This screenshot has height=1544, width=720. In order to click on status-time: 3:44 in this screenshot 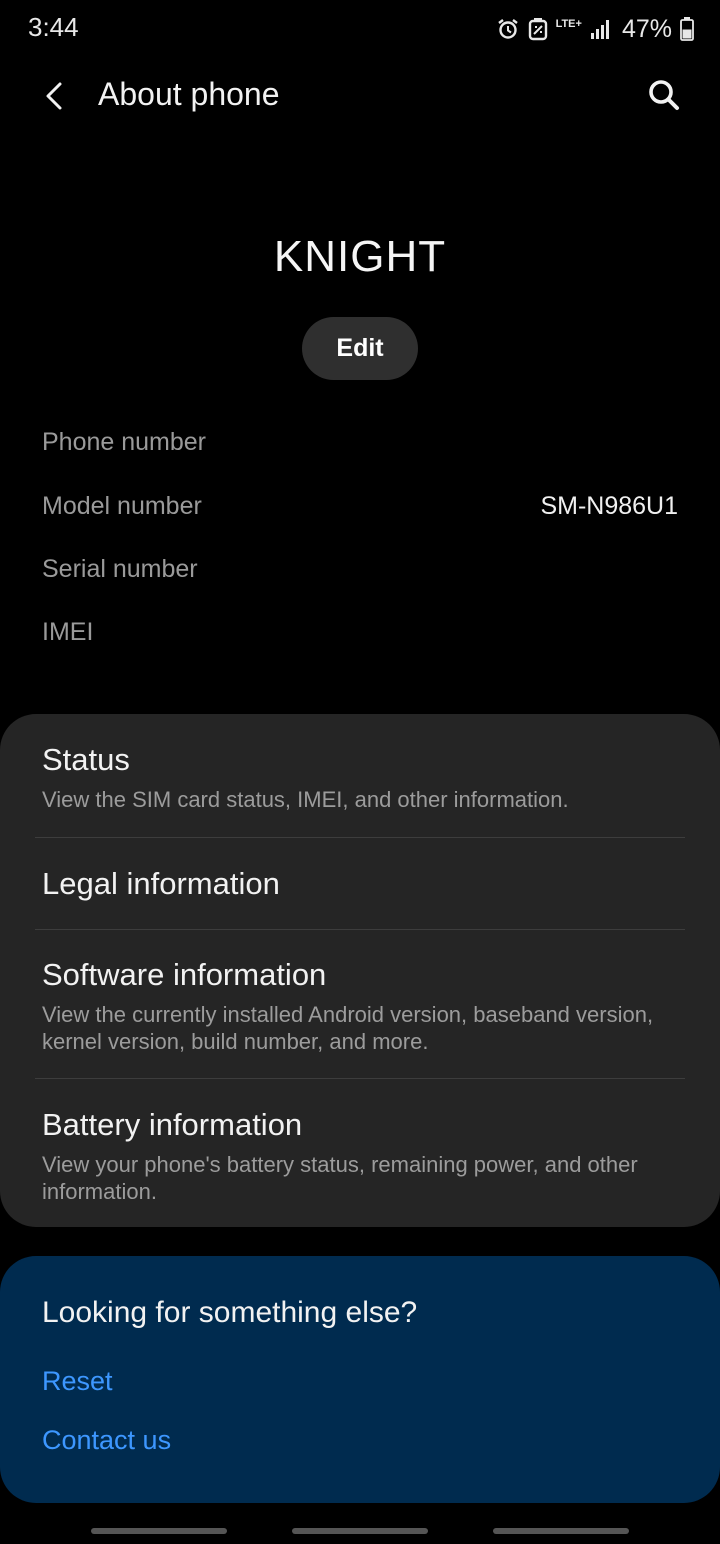, I will do `click(53, 27)`.